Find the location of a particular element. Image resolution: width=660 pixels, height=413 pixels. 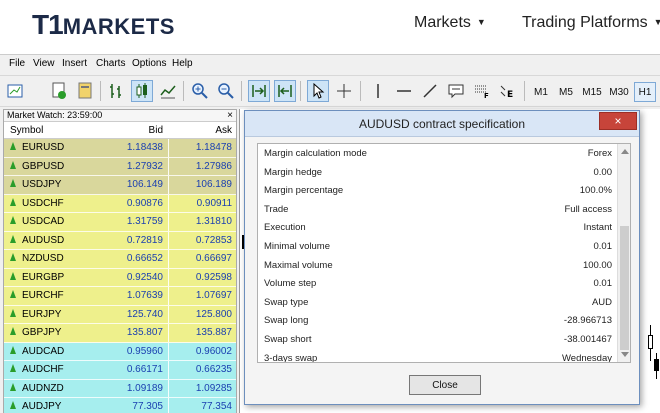

market-watch-row: GBPUSD 1.27932 1.27986 is located at coordinates (120, 166).